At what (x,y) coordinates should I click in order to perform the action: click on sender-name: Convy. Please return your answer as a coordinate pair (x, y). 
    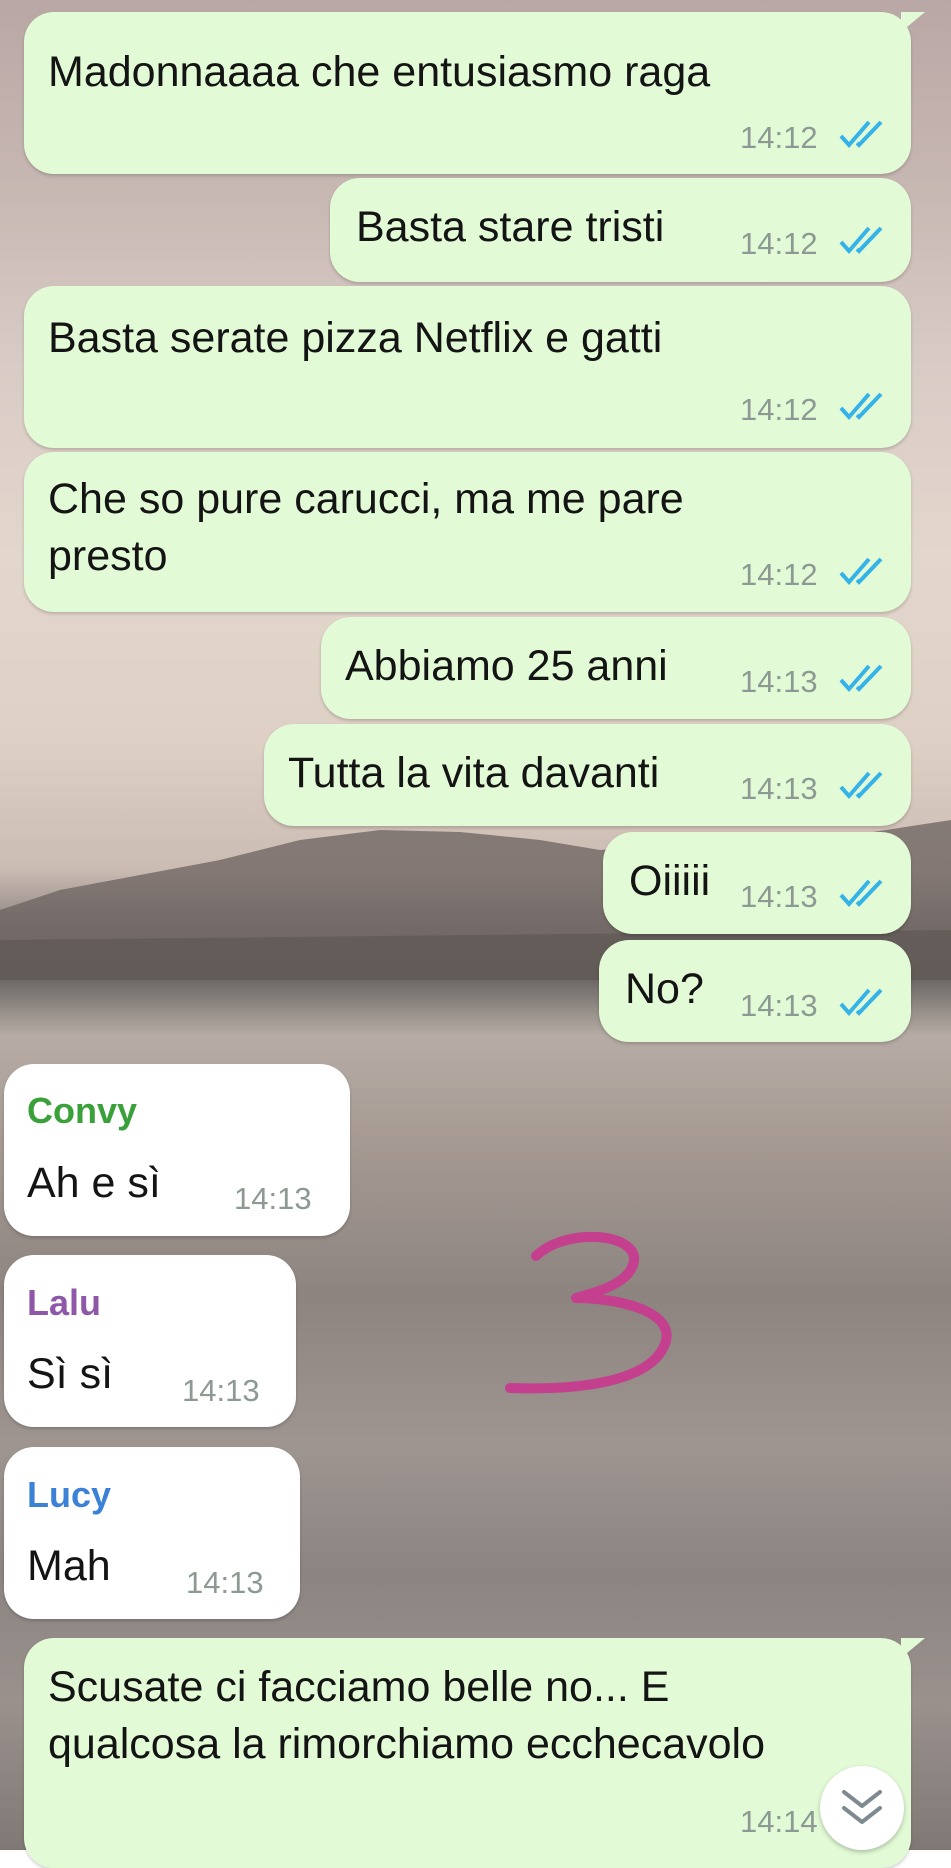
    Looking at the image, I should click on (82, 1111).